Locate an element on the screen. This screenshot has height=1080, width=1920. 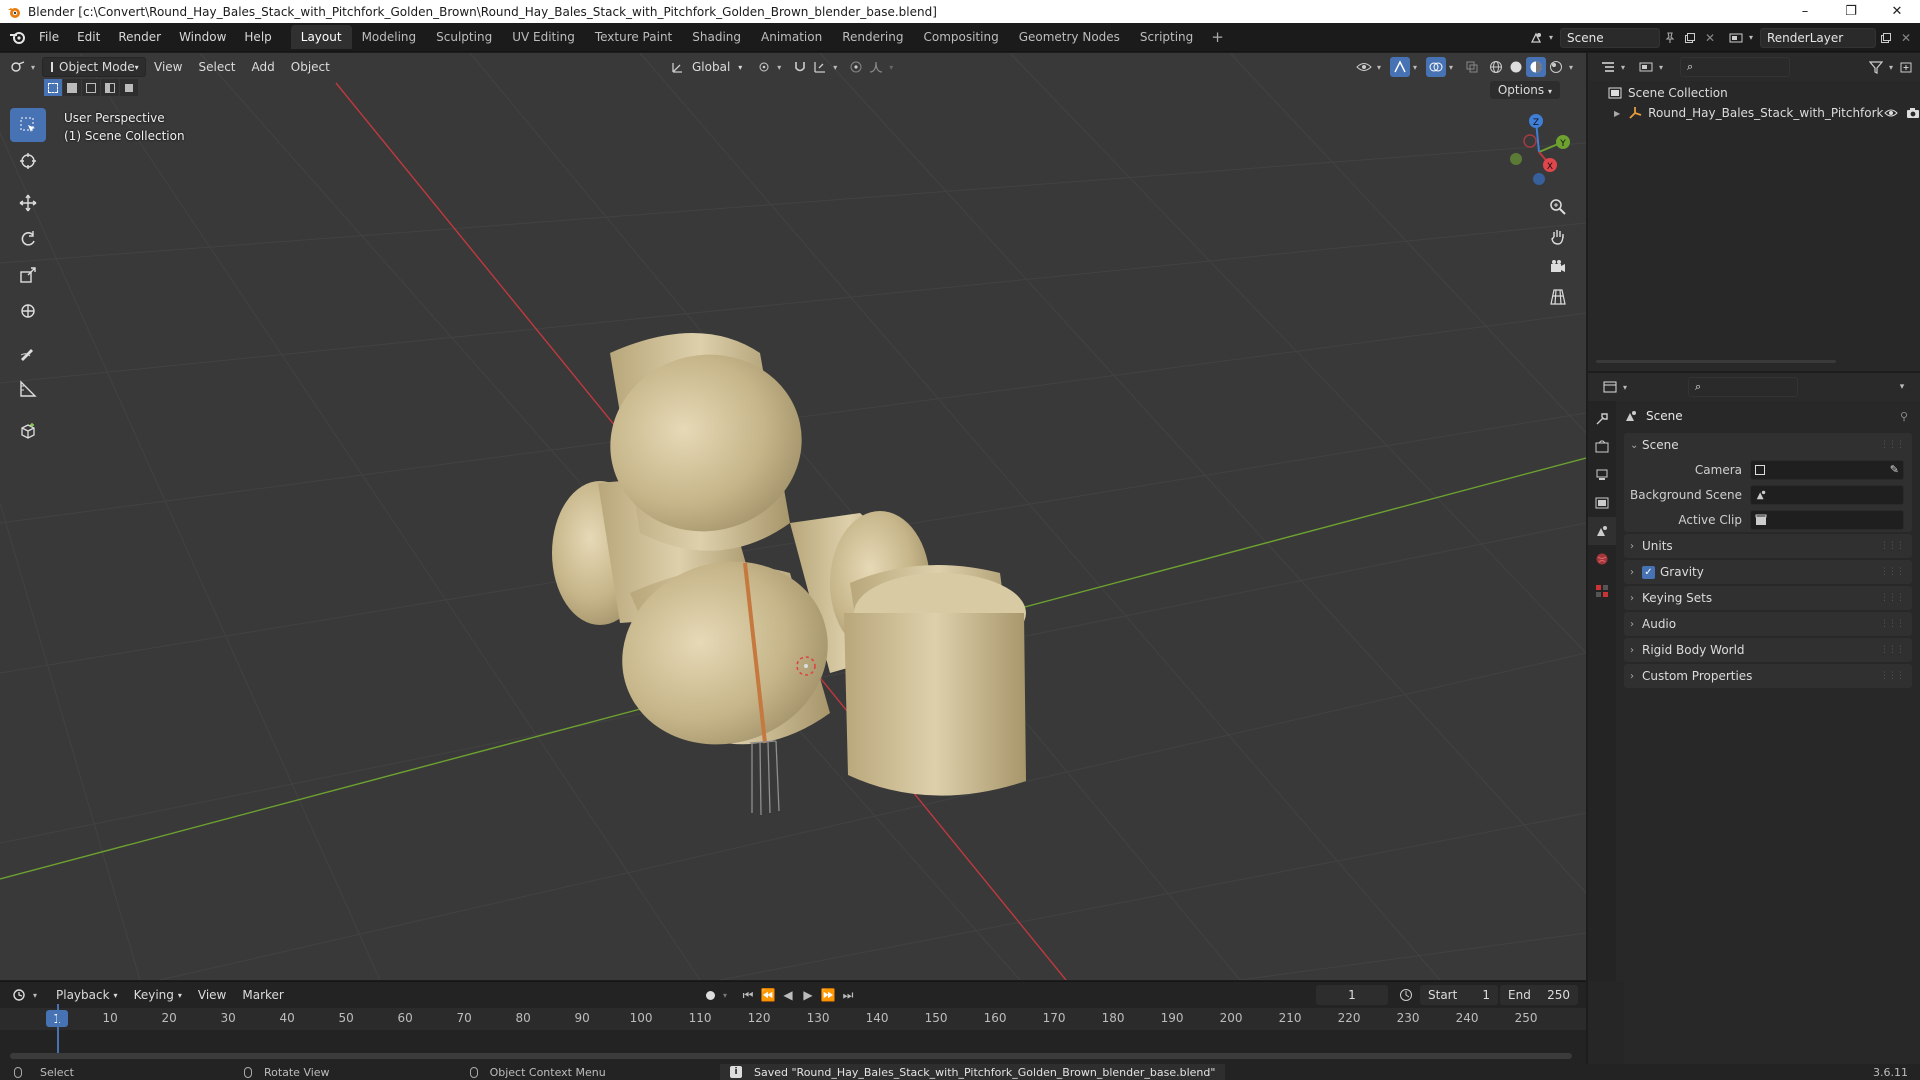
render-properties-tab-icon is located at coordinates (1602, 447).